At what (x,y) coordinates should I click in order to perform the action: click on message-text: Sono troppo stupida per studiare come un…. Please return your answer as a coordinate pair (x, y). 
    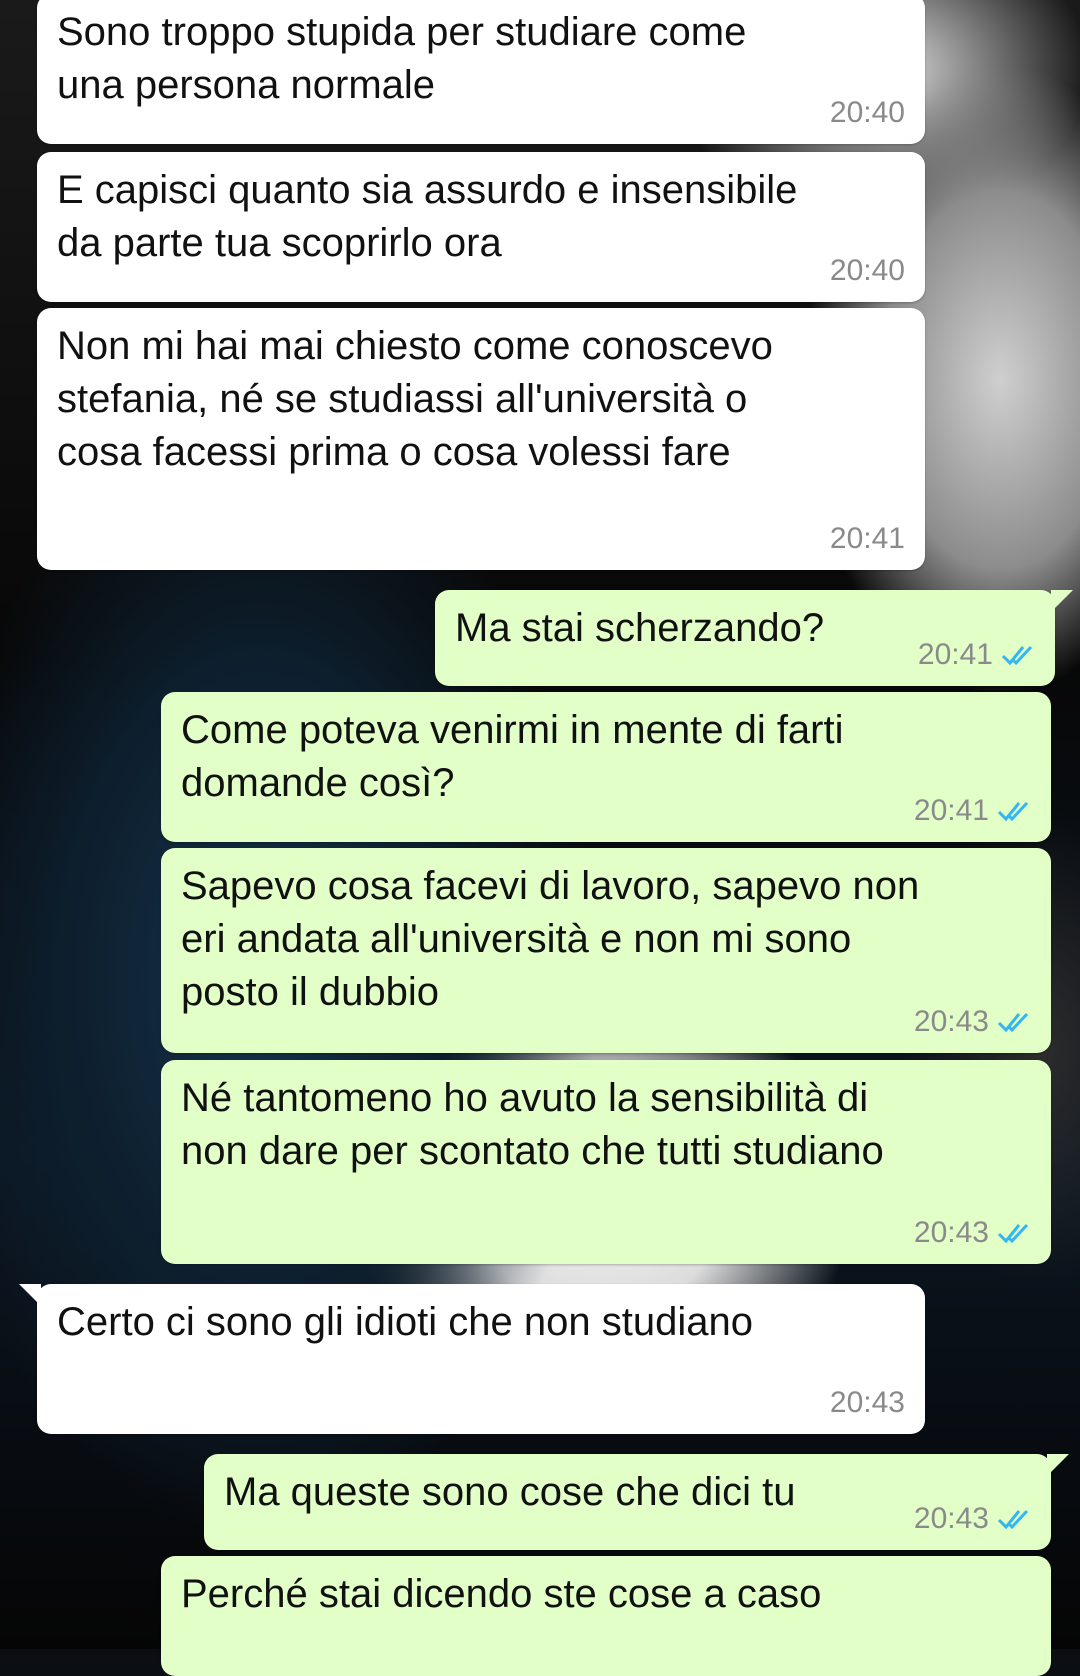
    Looking at the image, I should click on (402, 58).